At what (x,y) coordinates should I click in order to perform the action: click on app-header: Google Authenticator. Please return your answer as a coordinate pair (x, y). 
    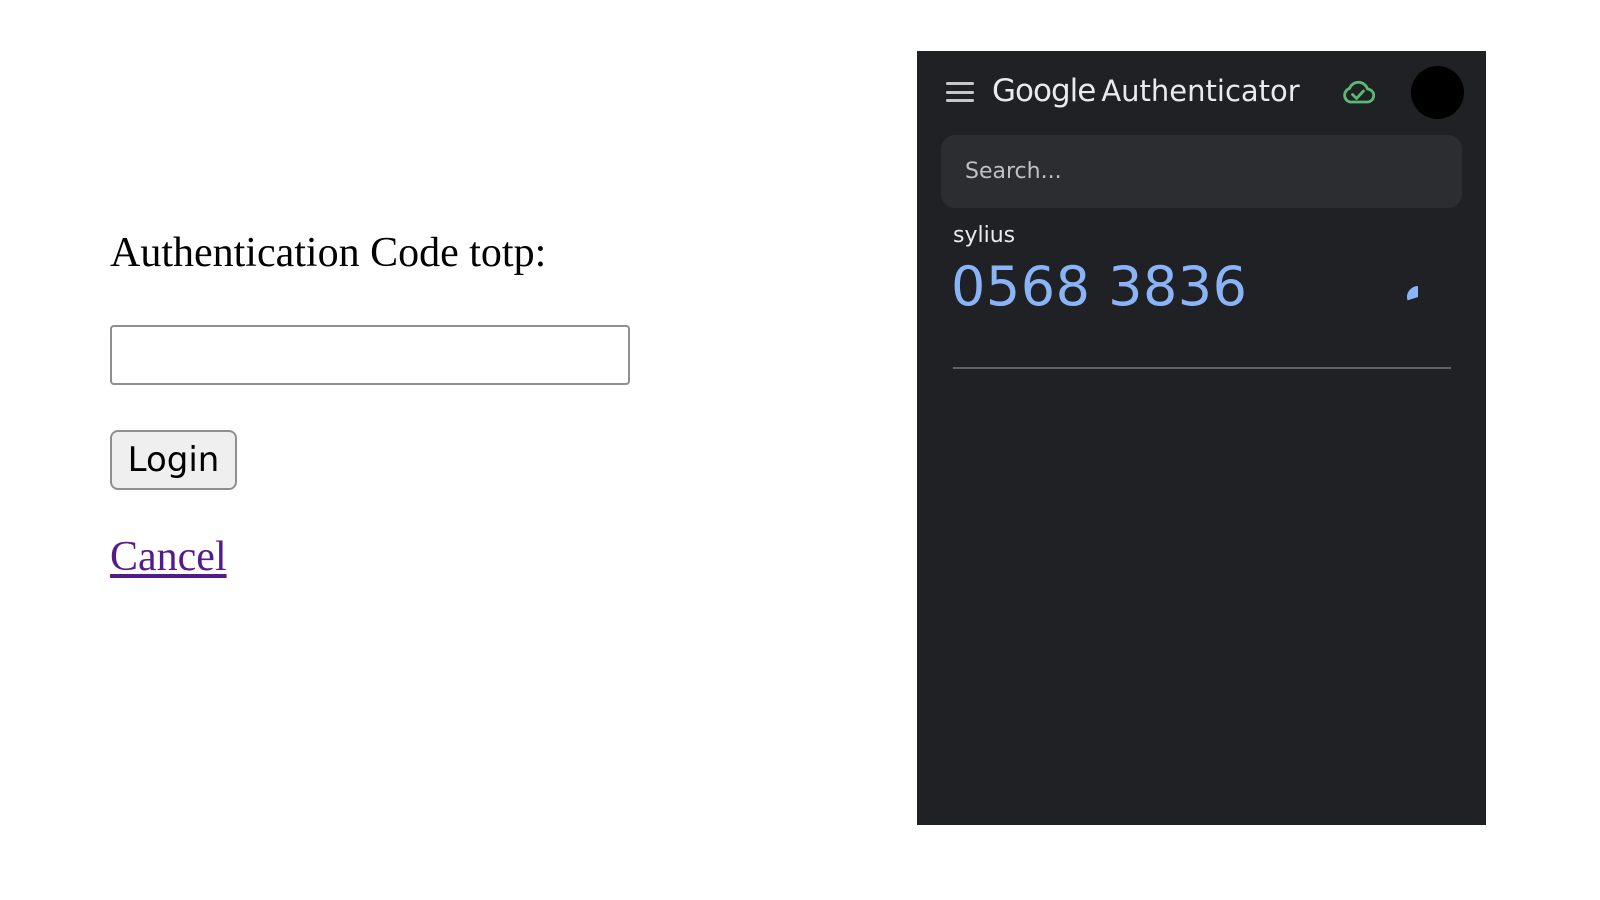
    Looking at the image, I should click on (1201, 93).